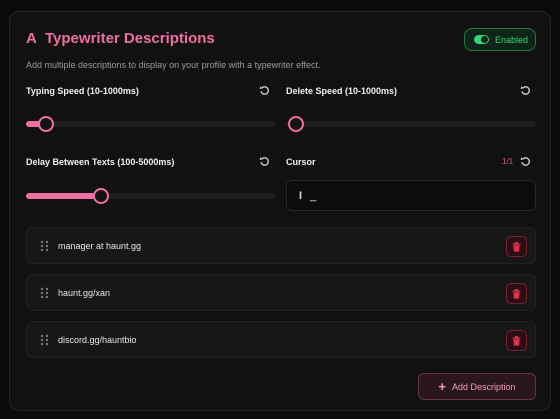  I want to click on typewriter-a-icon: A, so click(31, 38).